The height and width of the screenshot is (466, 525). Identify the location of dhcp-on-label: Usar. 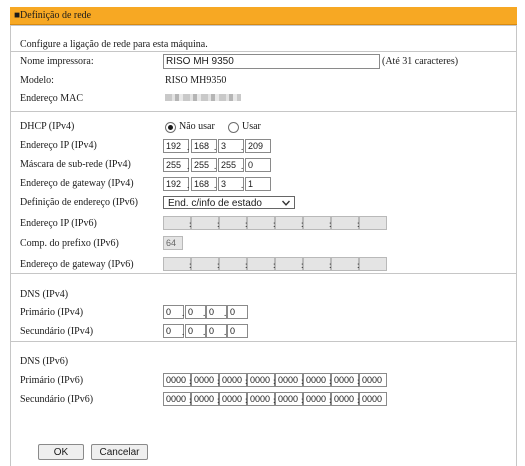
(251, 126).